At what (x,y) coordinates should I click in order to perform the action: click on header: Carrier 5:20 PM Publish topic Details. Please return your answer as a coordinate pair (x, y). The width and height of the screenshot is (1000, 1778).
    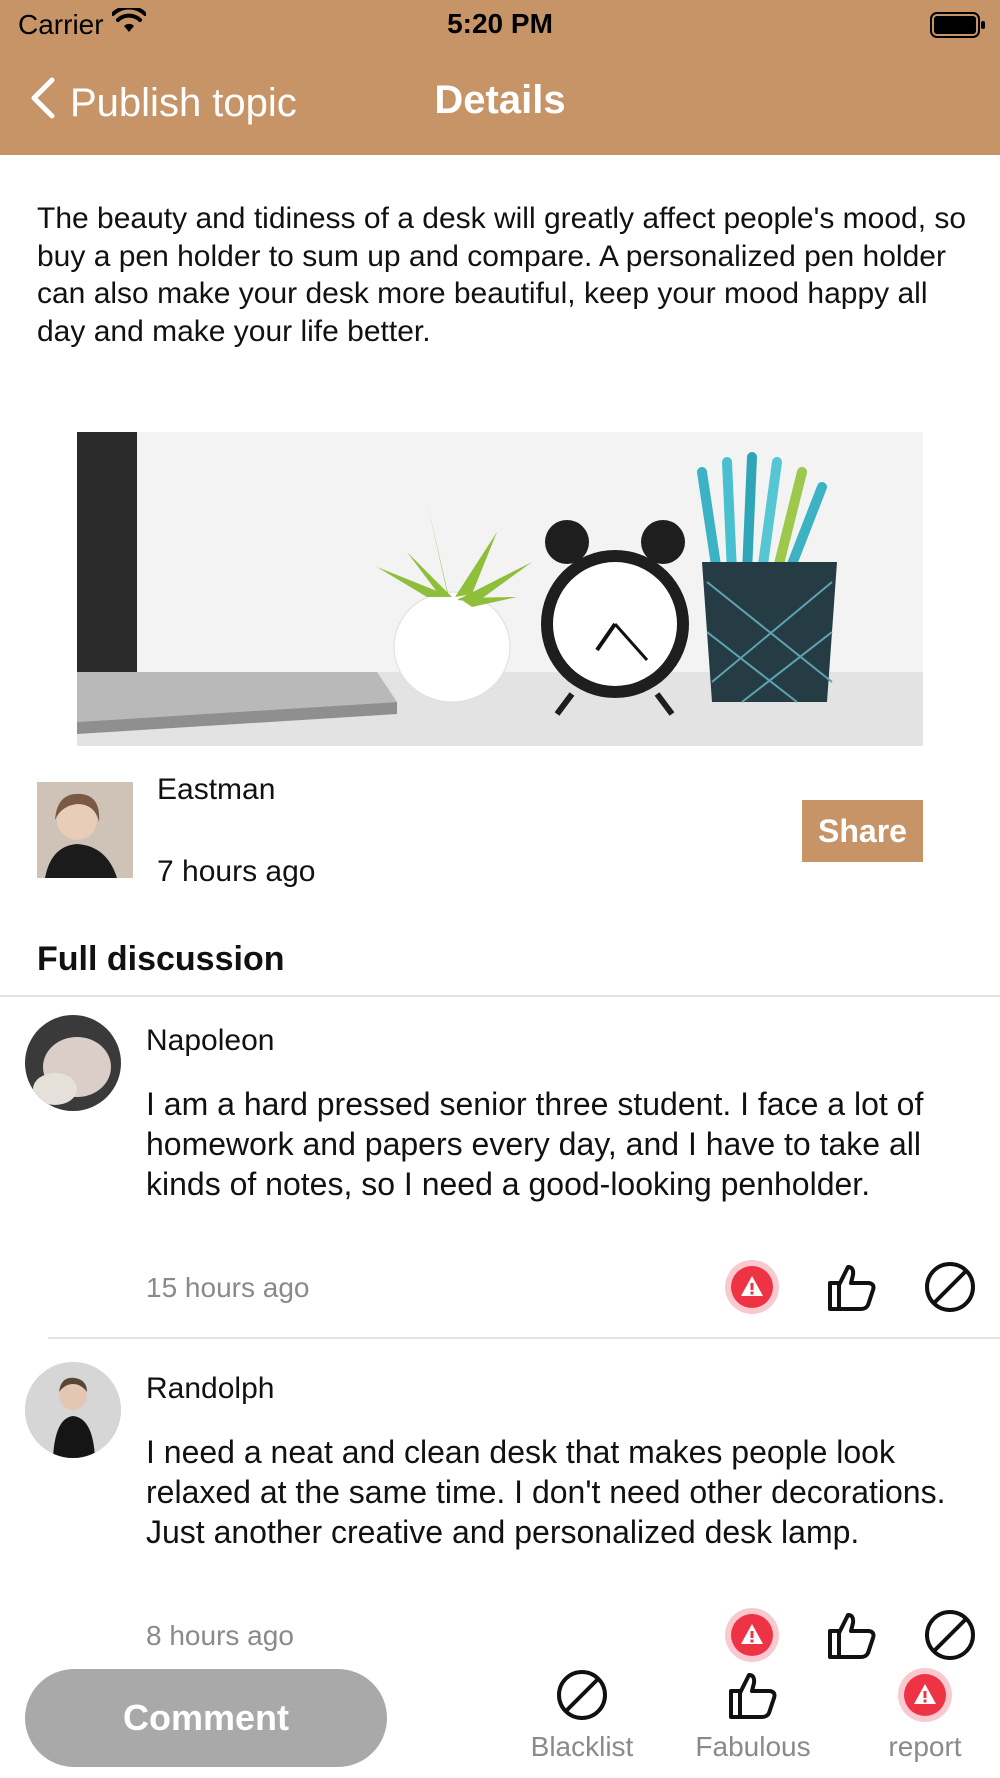
    Looking at the image, I should click on (500, 77).